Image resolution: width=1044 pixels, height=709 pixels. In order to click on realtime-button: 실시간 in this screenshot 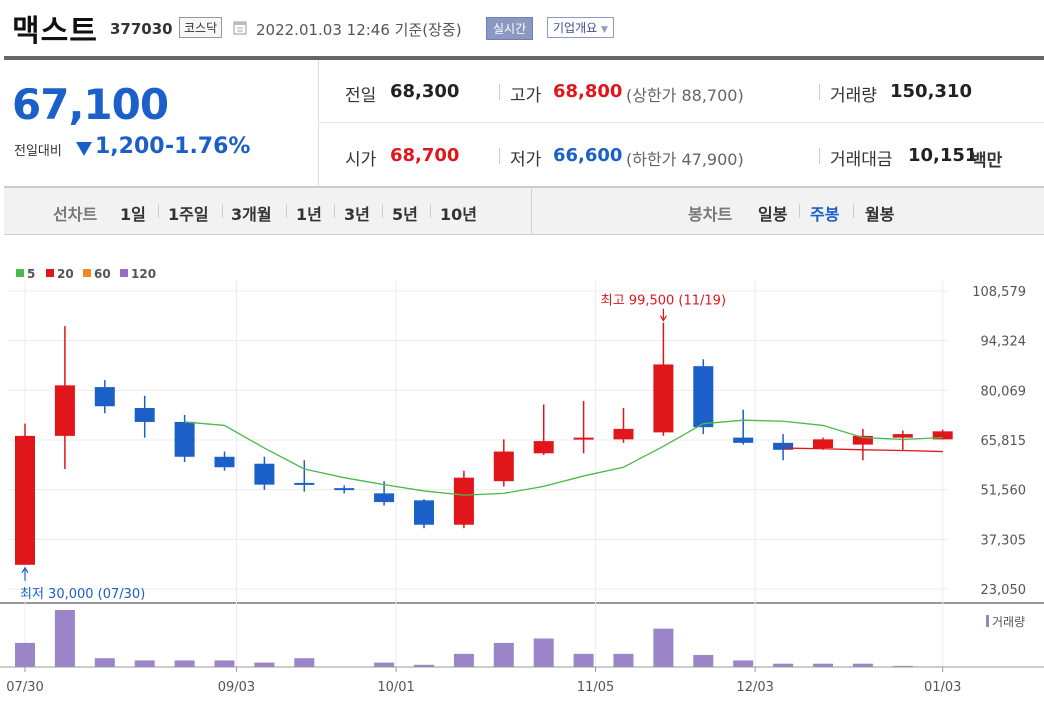, I will do `click(510, 28)`.